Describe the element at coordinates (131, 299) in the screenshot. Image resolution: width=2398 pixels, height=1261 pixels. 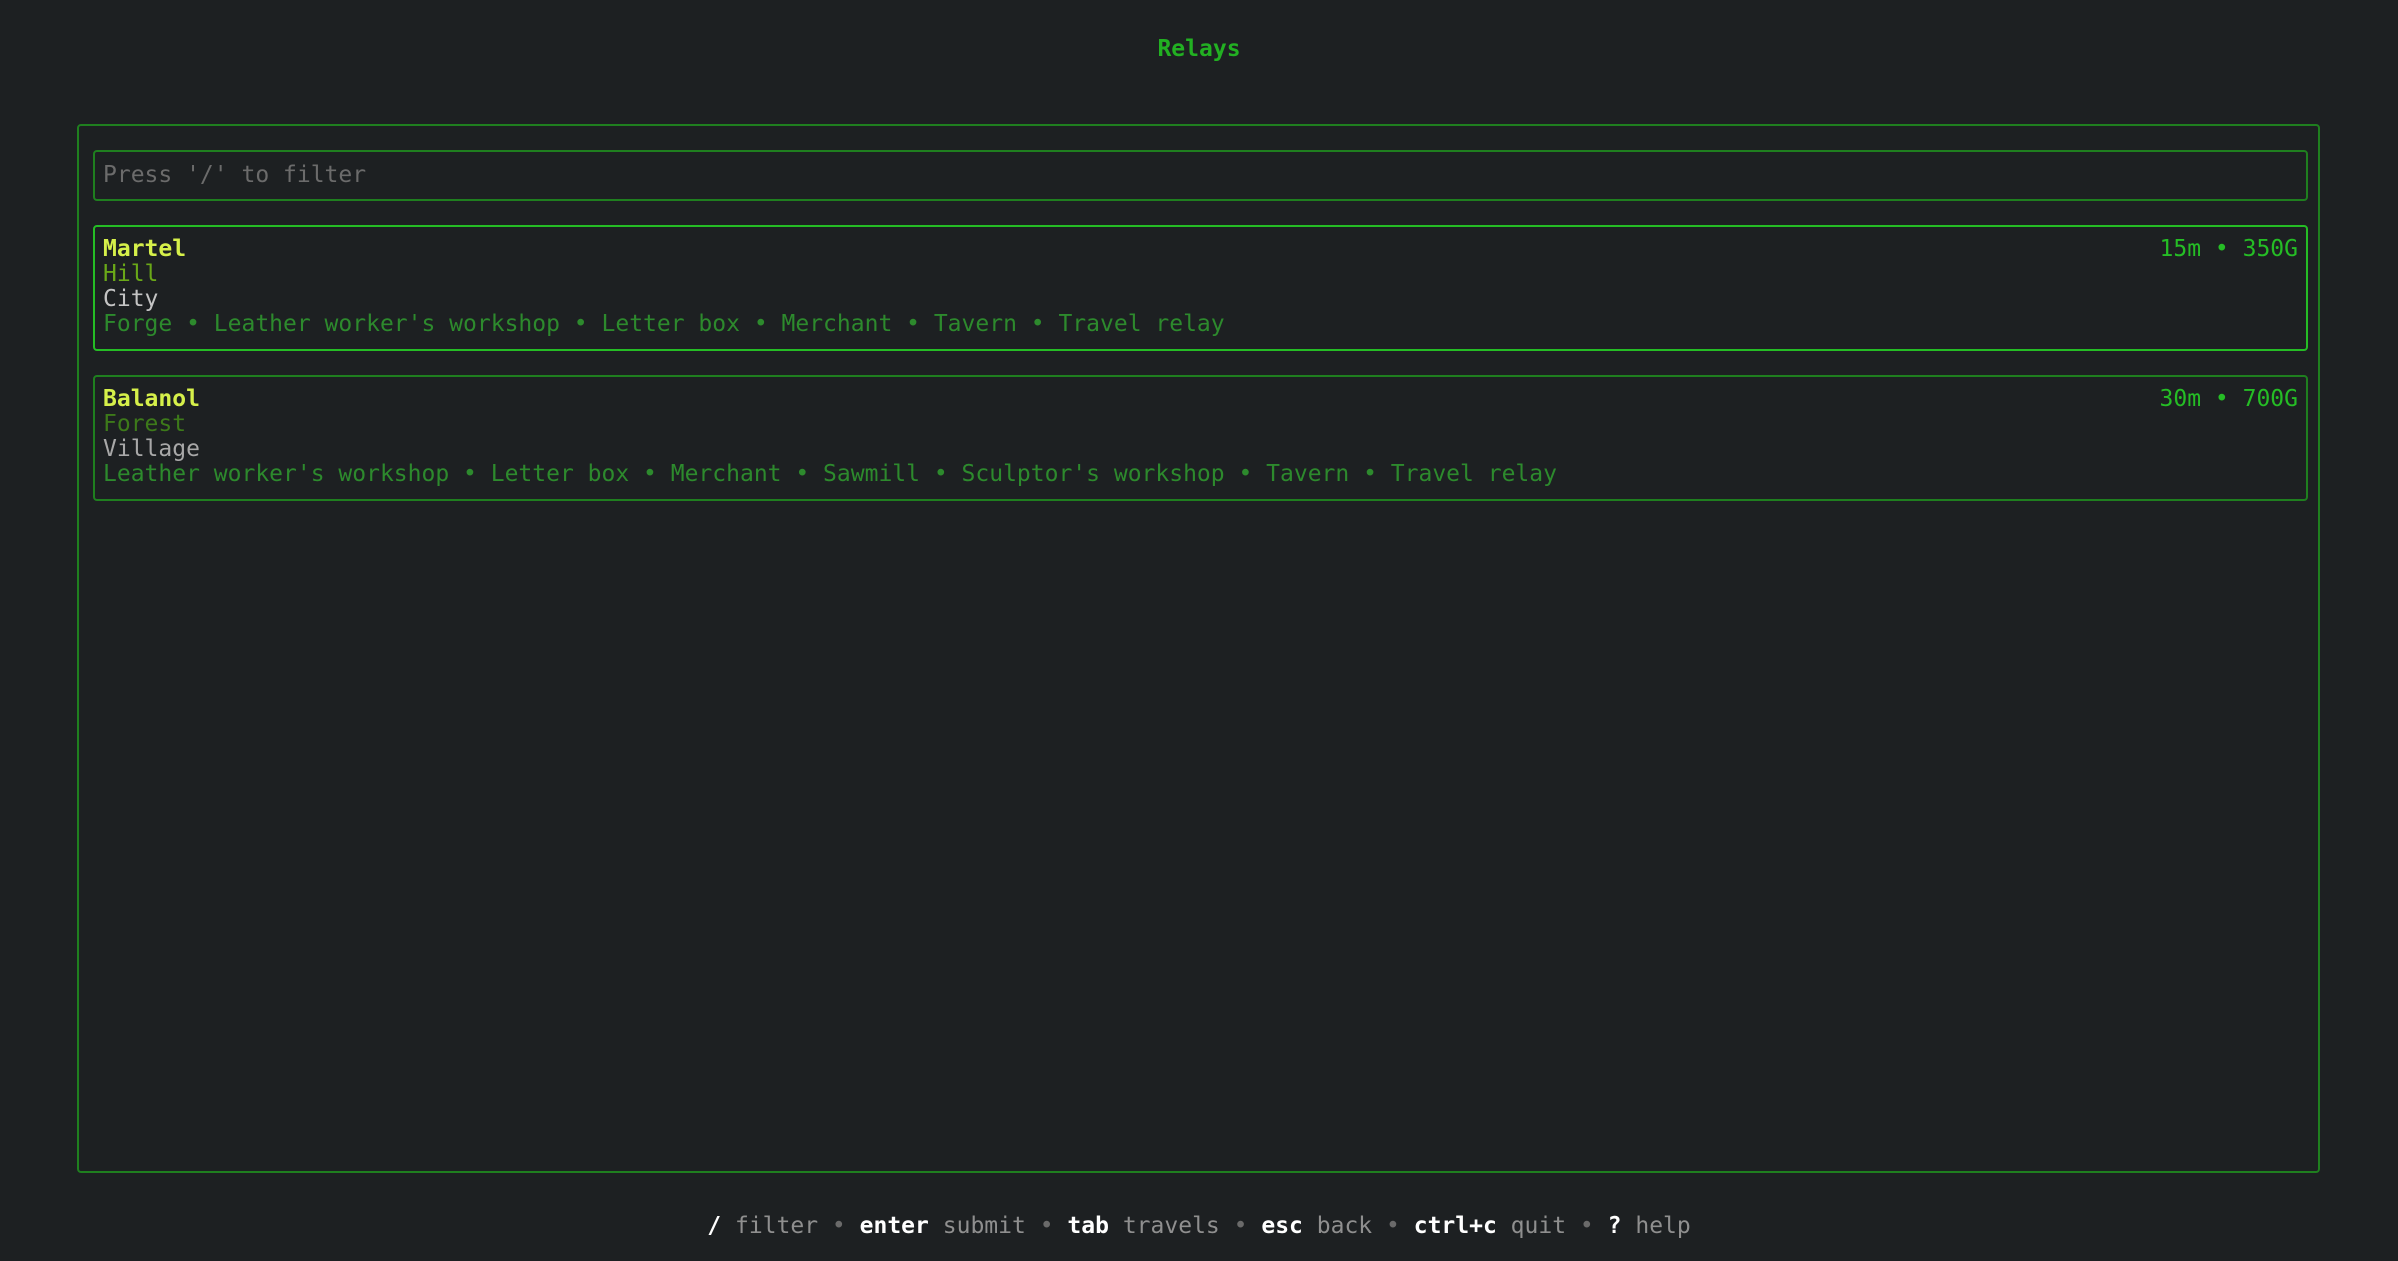
I see `relay-kind: City` at that location.